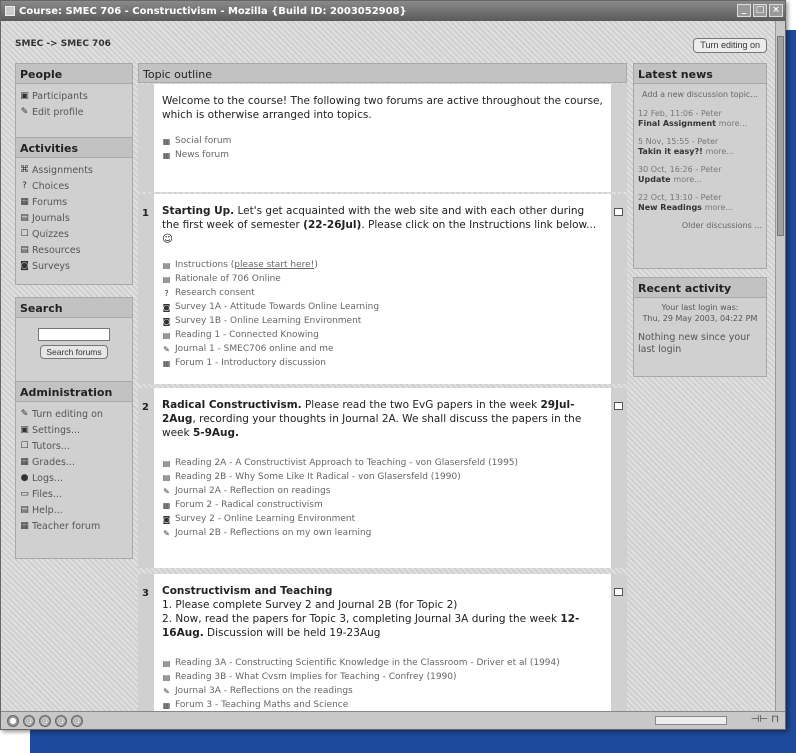 The image size is (796, 753). What do you see at coordinates (63, 44) in the screenshot?
I see `breadcrumb: SMEC -> SMEC 706` at bounding box center [63, 44].